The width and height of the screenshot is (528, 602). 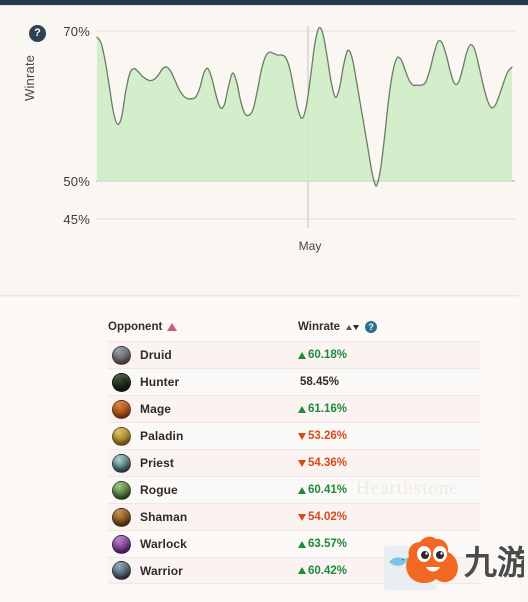 I want to click on column-header-opponent-label: Opponent, so click(x=135, y=327).